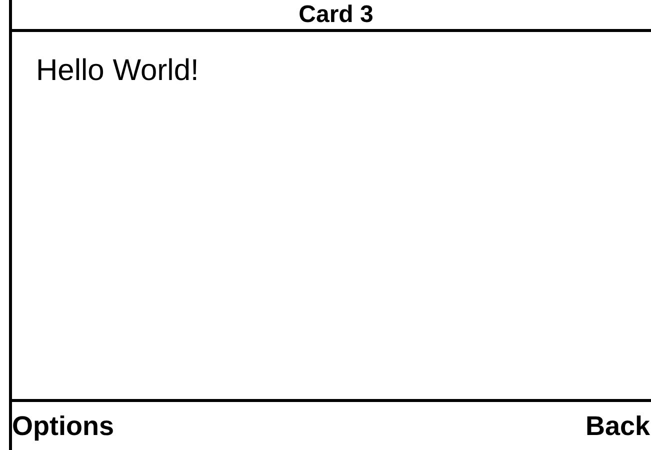 This screenshot has width=651, height=450. I want to click on back-softkey: Back, so click(617, 426).